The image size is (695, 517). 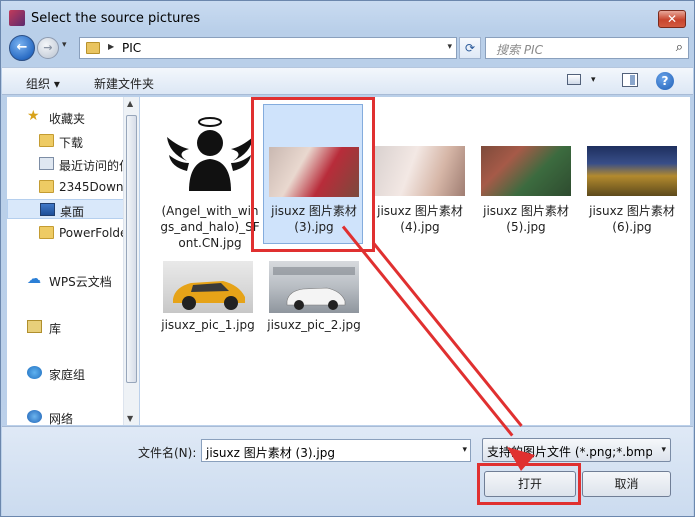 I want to click on sidebar-item-label: 网络, so click(x=61, y=419).